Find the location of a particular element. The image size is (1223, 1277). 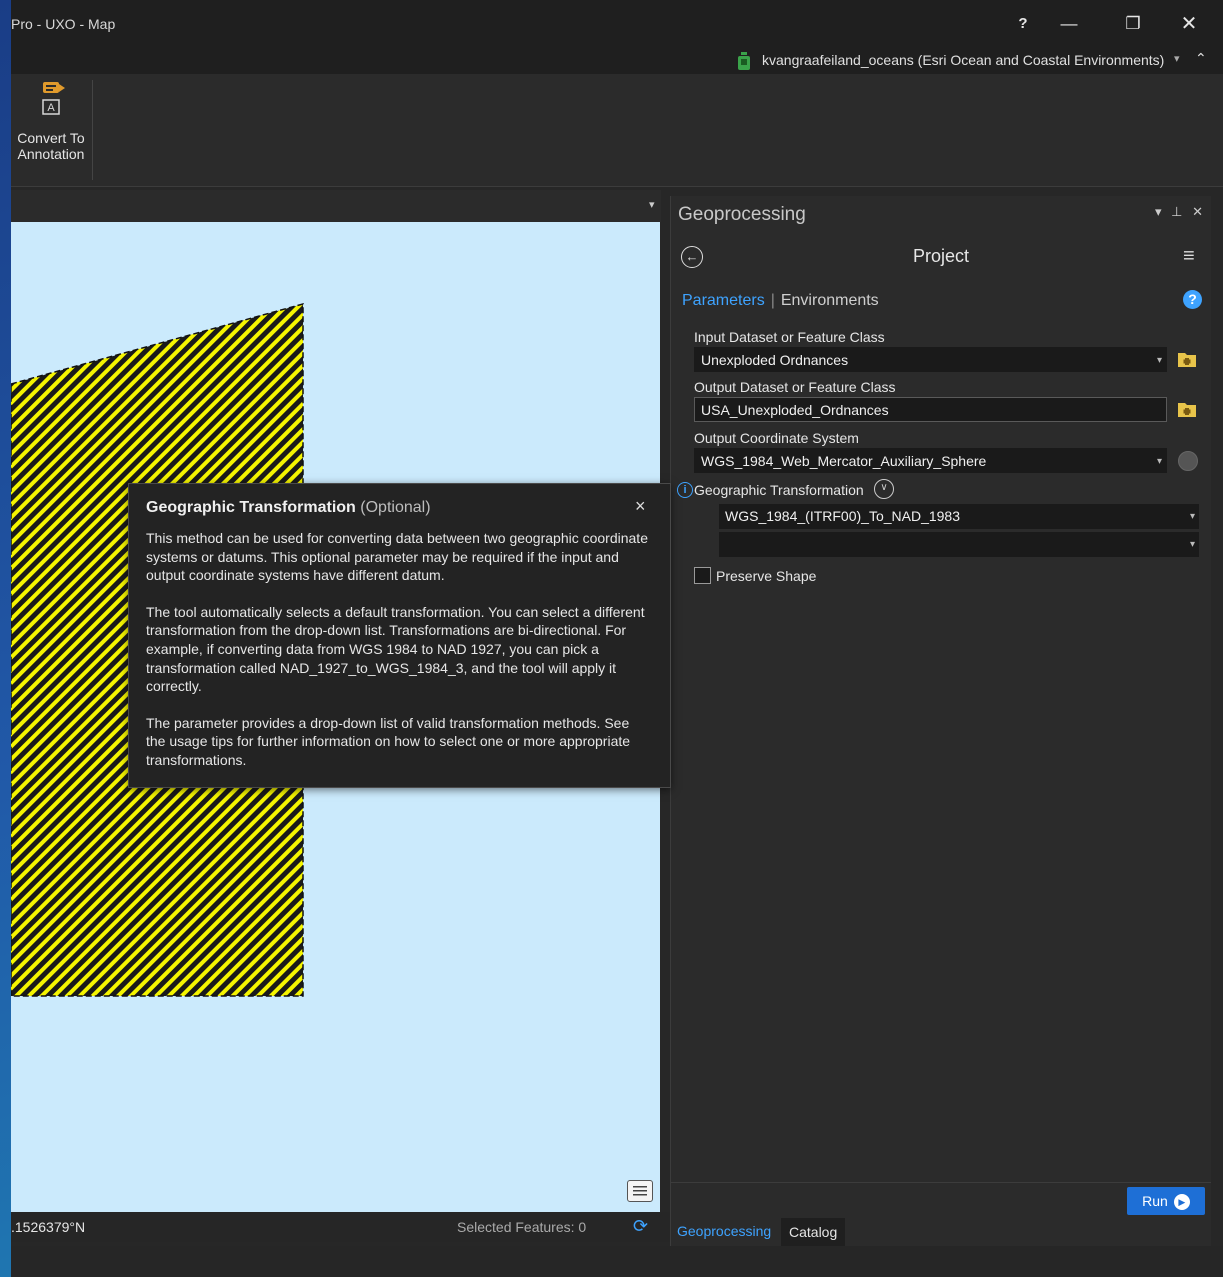

user-icon is located at coordinates (744, 61).